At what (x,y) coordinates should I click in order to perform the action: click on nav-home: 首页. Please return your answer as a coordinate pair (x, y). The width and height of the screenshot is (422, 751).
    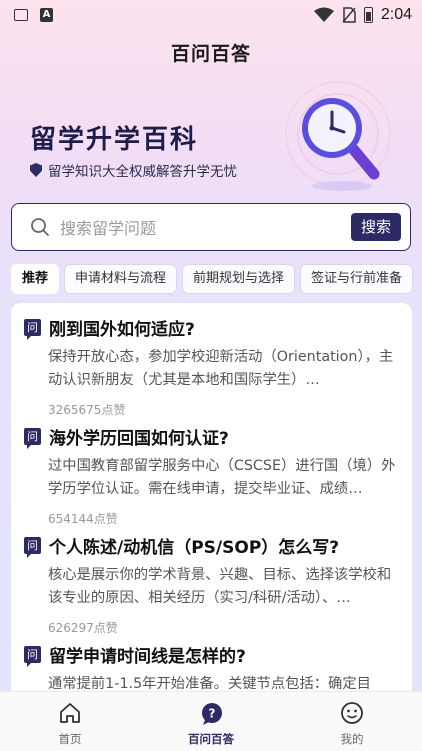
    Looking at the image, I should click on (70, 721).